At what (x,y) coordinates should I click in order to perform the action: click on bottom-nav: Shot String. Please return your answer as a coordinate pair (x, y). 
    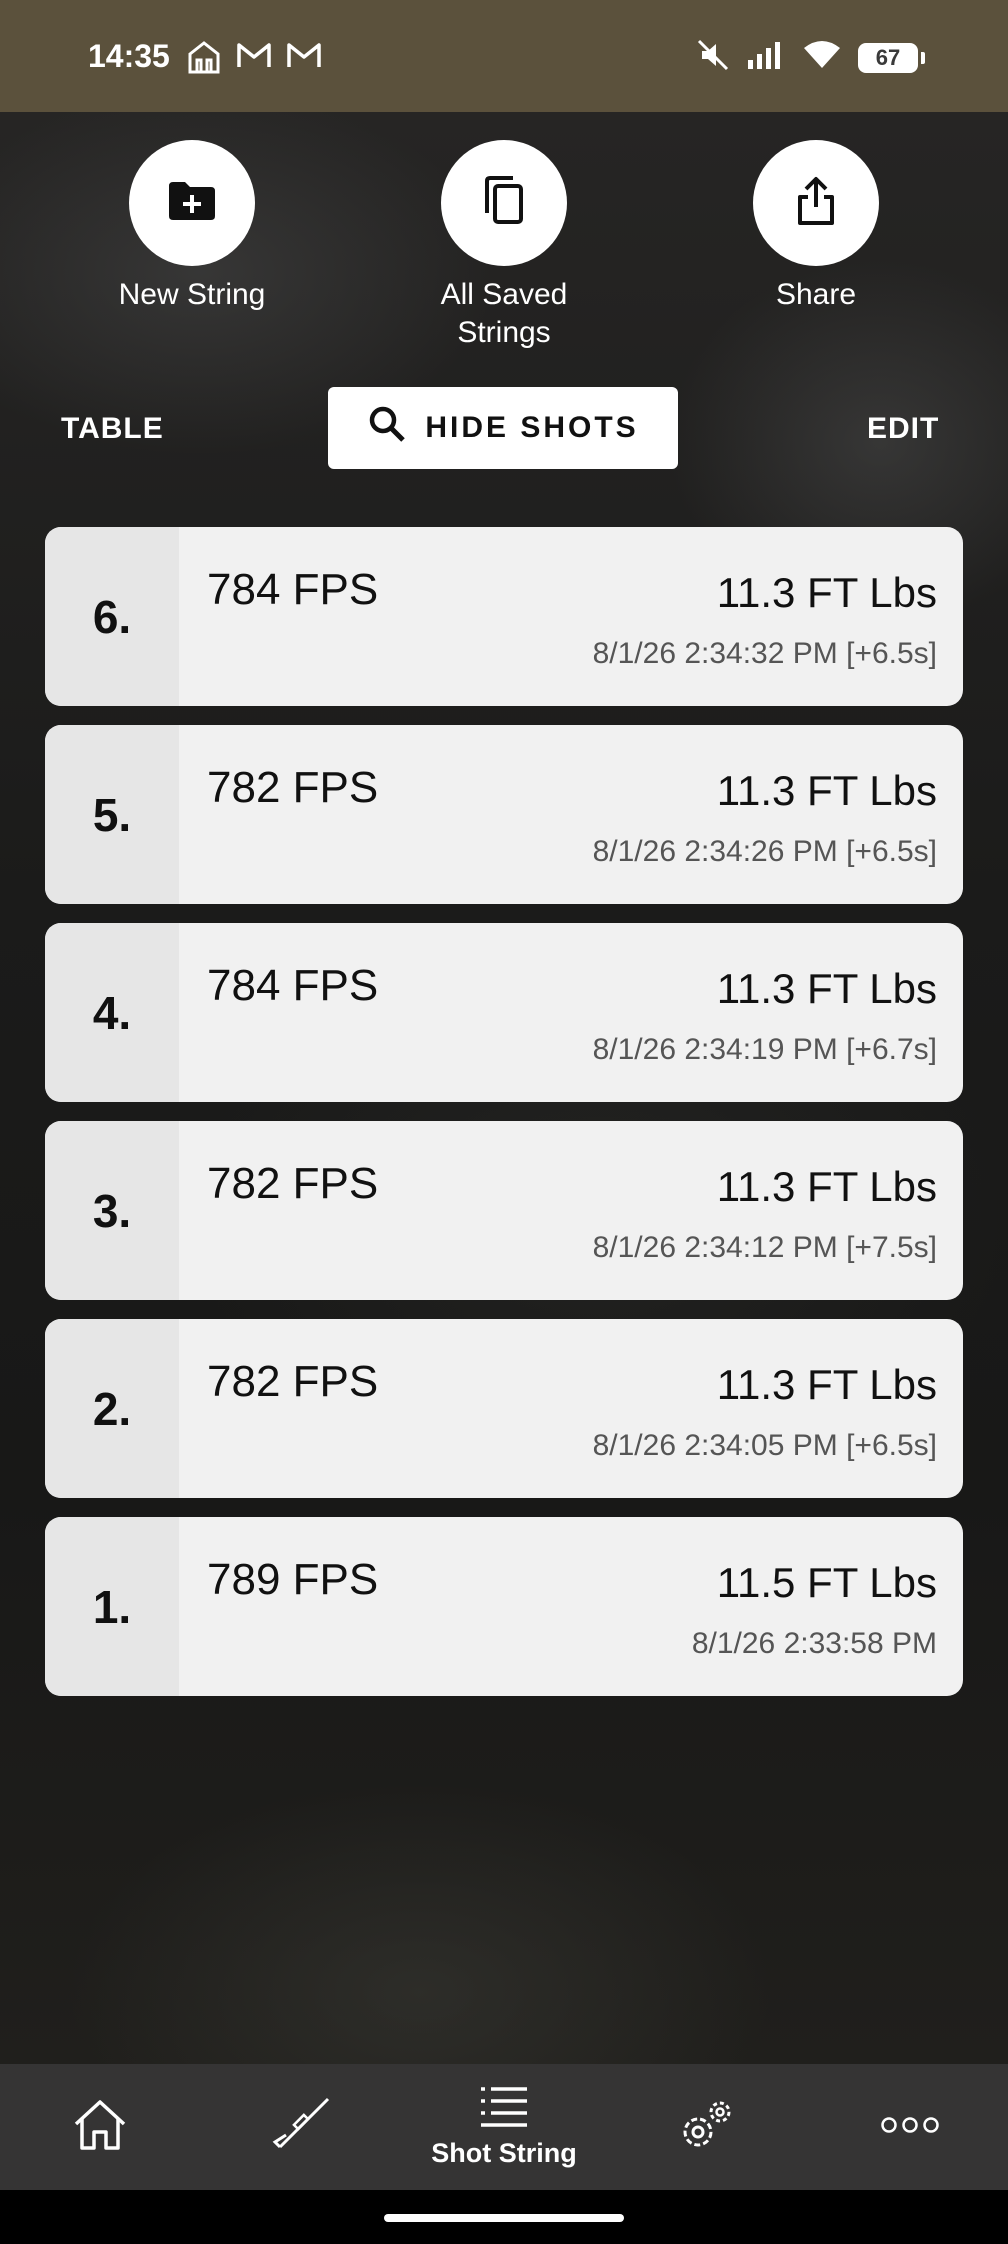
    Looking at the image, I should click on (504, 2127).